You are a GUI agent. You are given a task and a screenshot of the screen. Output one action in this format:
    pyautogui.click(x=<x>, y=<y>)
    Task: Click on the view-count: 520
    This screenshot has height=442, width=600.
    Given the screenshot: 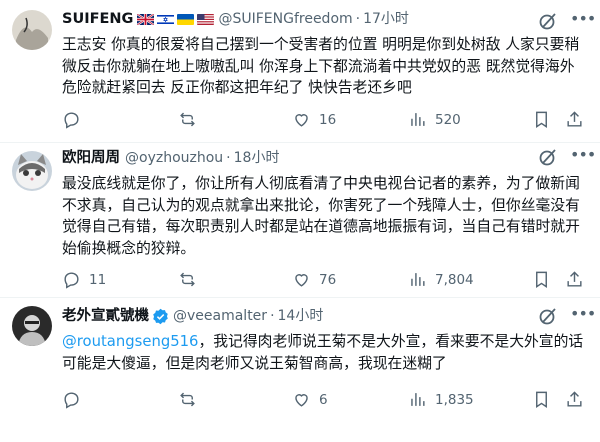 What is the action you would take?
    pyautogui.click(x=448, y=119)
    